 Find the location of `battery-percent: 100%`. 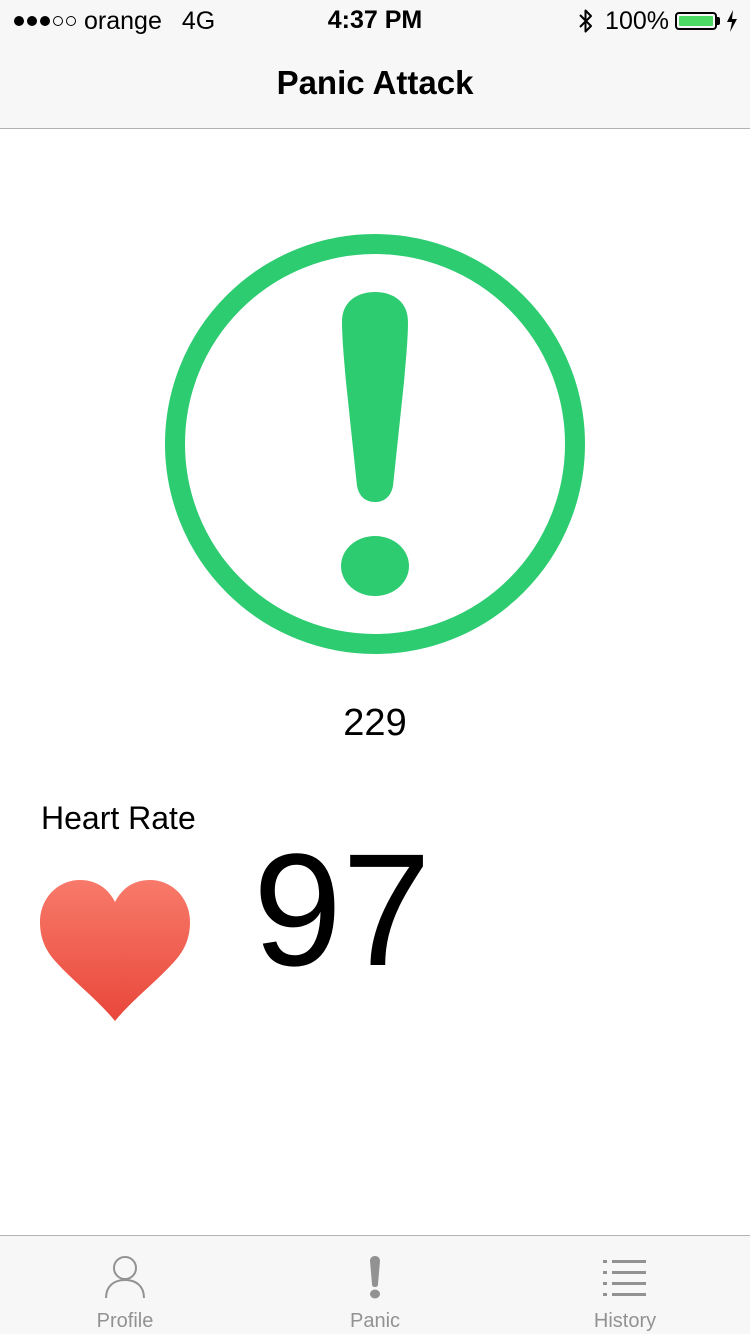

battery-percent: 100% is located at coordinates (637, 20).